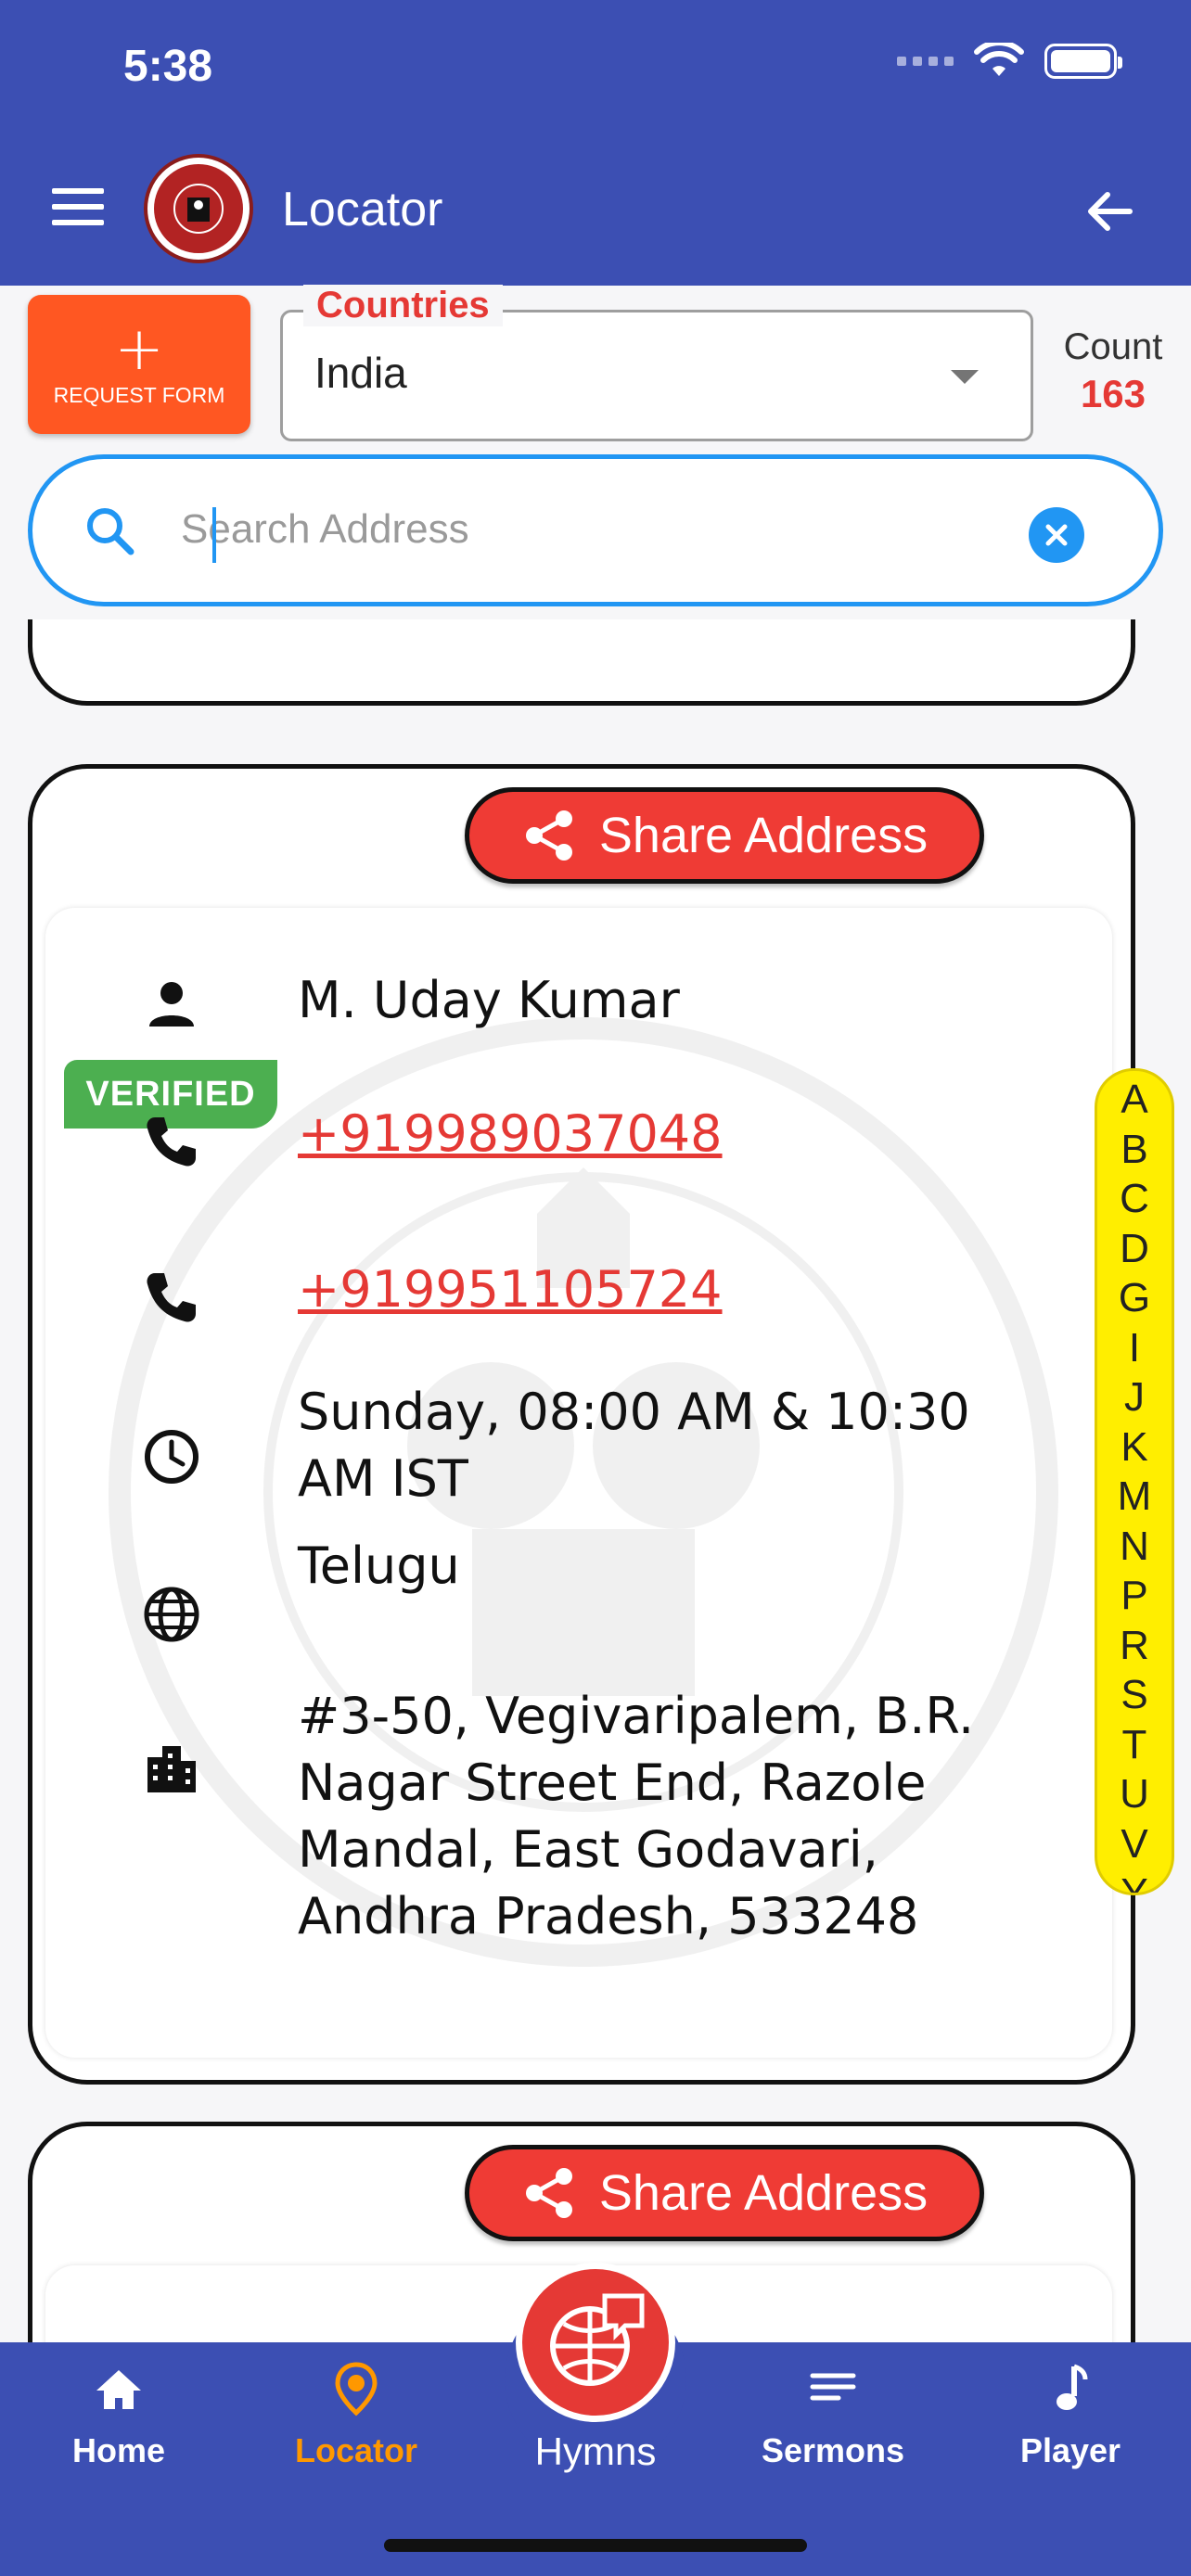 The image size is (1191, 2576). What do you see at coordinates (925, 61) in the screenshot?
I see `signal-icon` at bounding box center [925, 61].